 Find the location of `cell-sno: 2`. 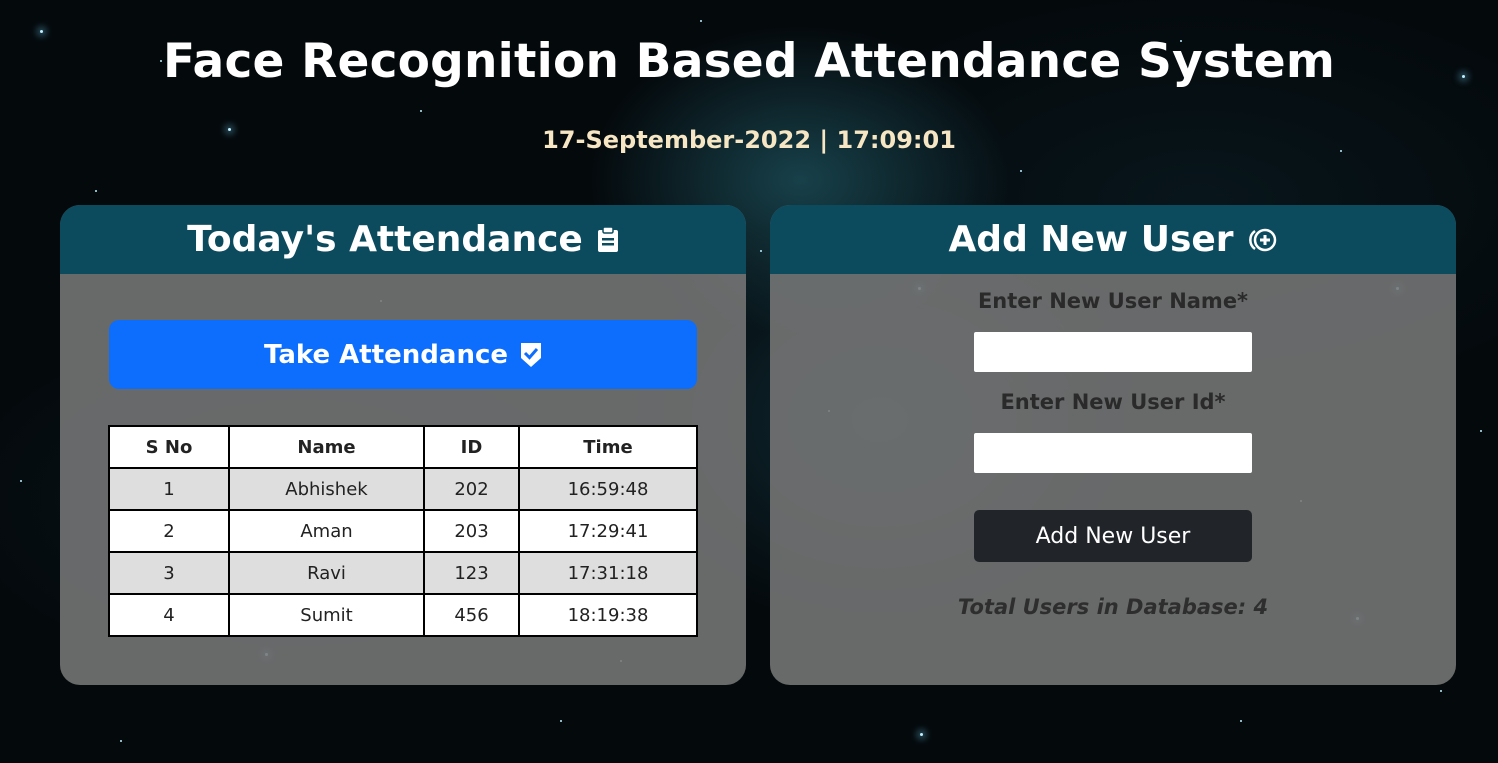

cell-sno: 2 is located at coordinates (169, 531).